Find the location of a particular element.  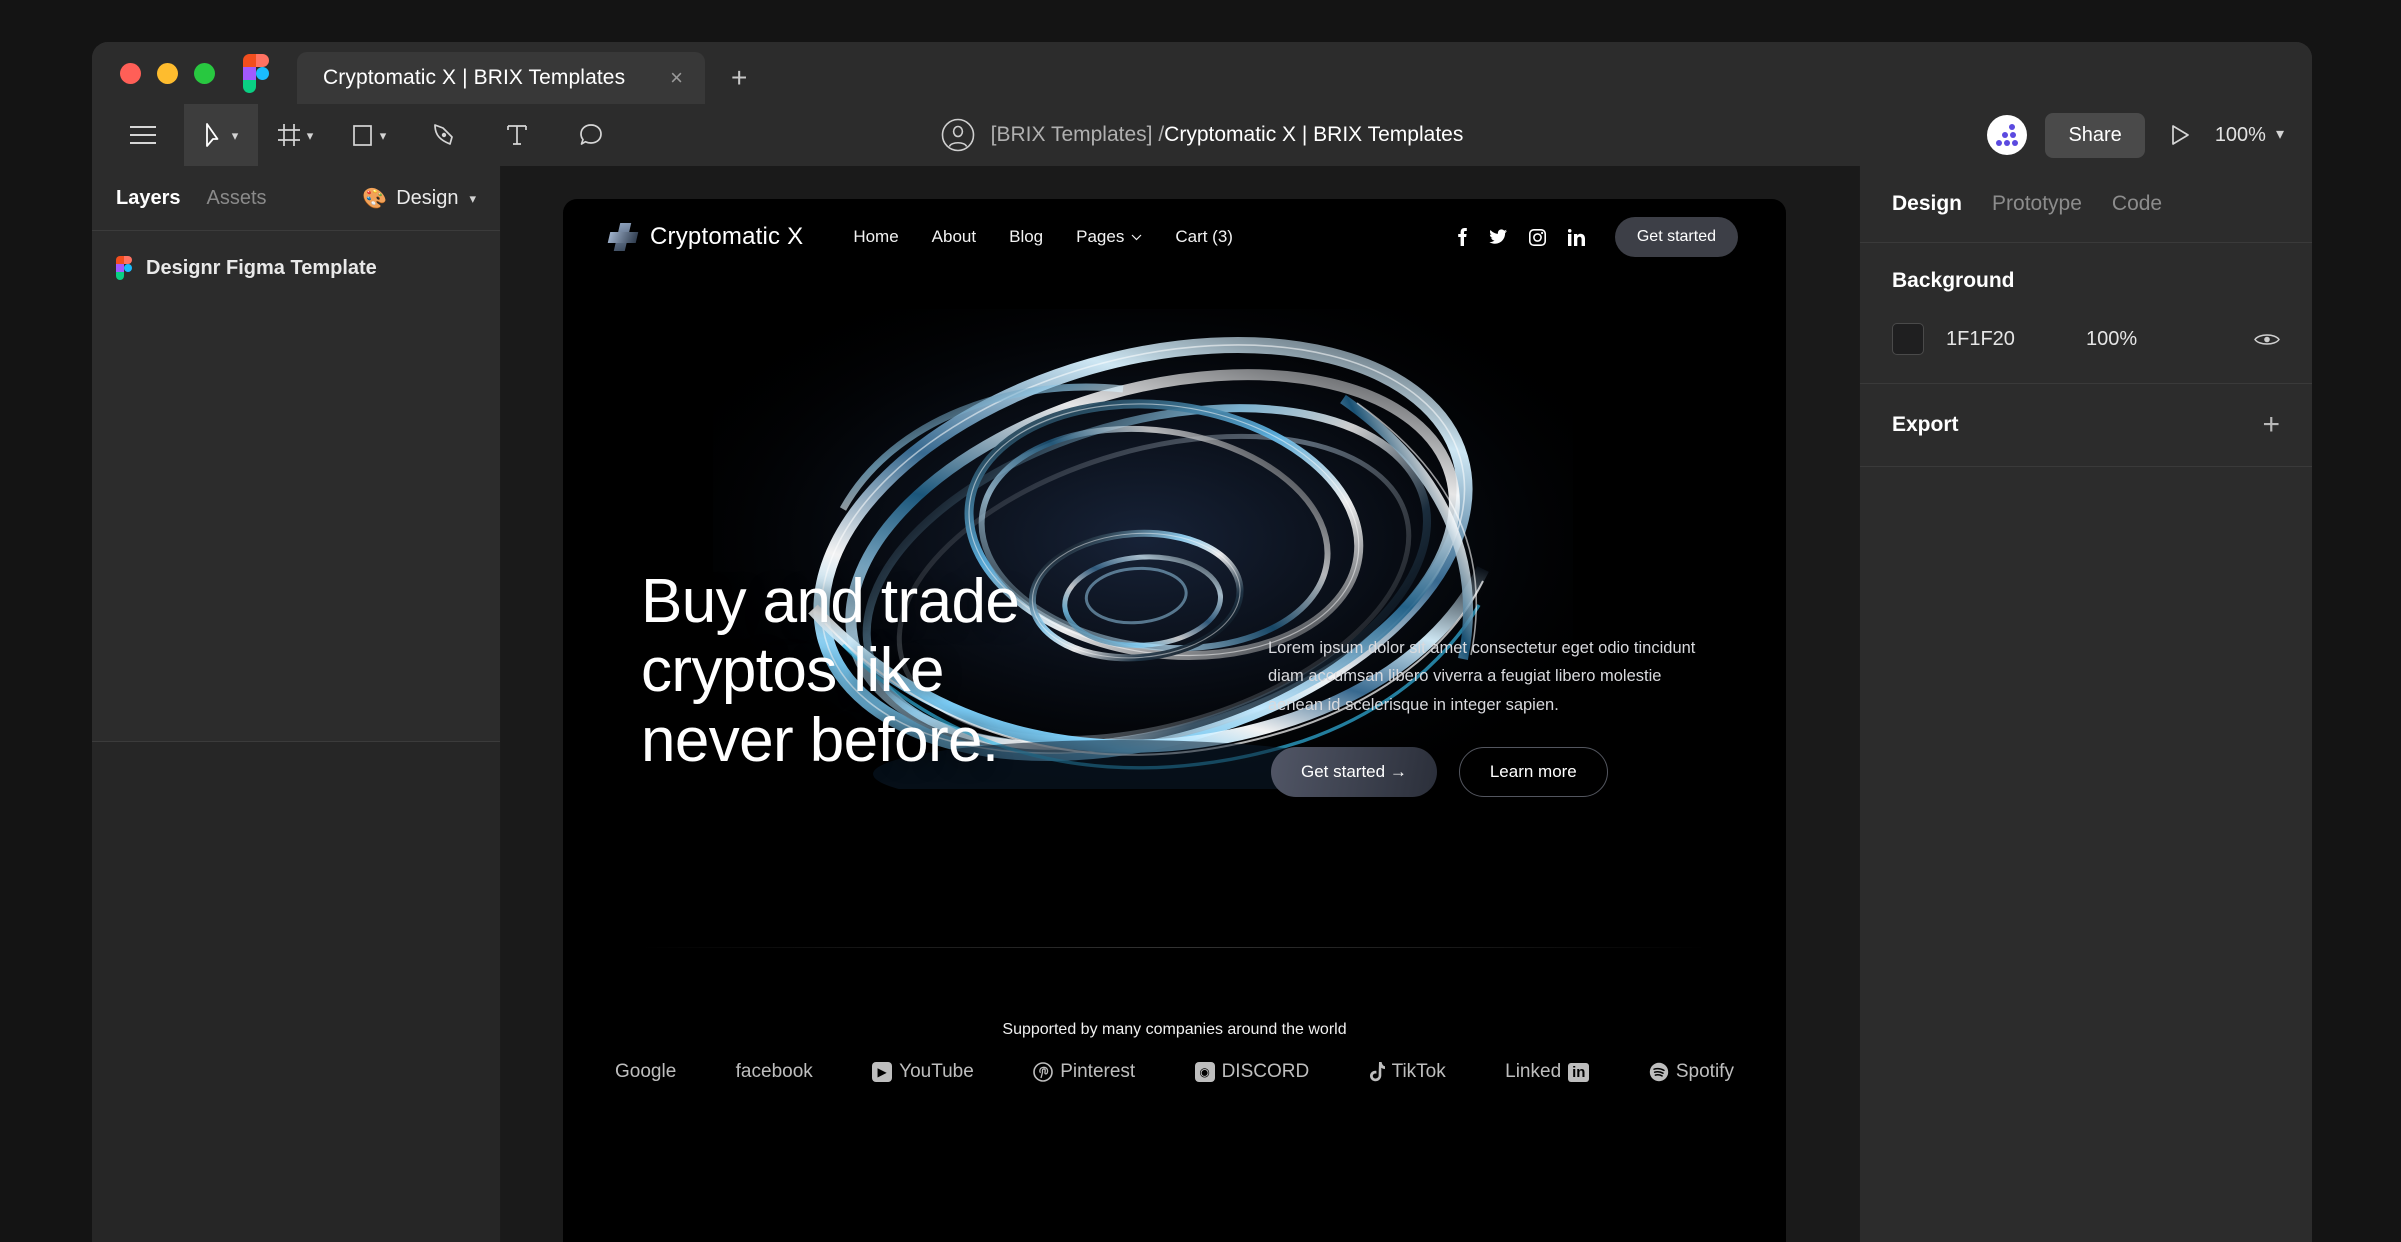

logo-youtube: ▶ YouTube is located at coordinates (923, 1072).